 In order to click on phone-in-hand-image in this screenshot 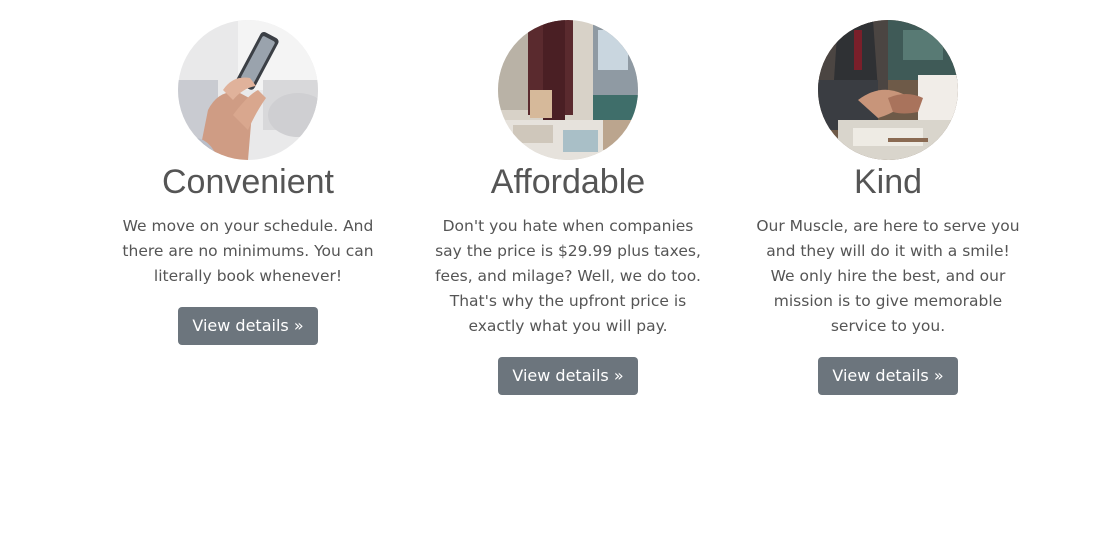, I will do `click(248, 90)`.